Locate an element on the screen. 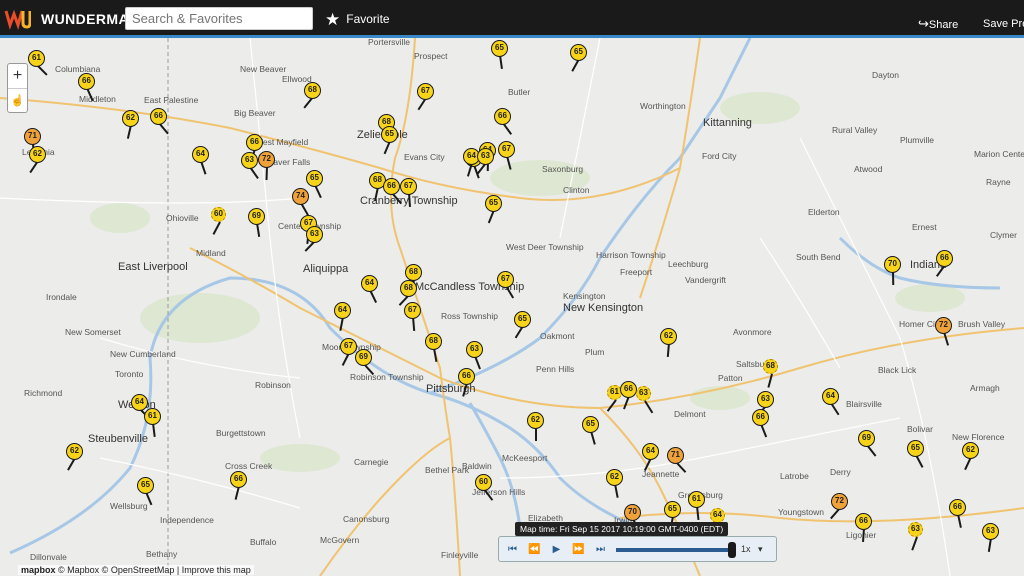 The image size is (1024, 576). place-label: Ross Township is located at coordinates (470, 316).